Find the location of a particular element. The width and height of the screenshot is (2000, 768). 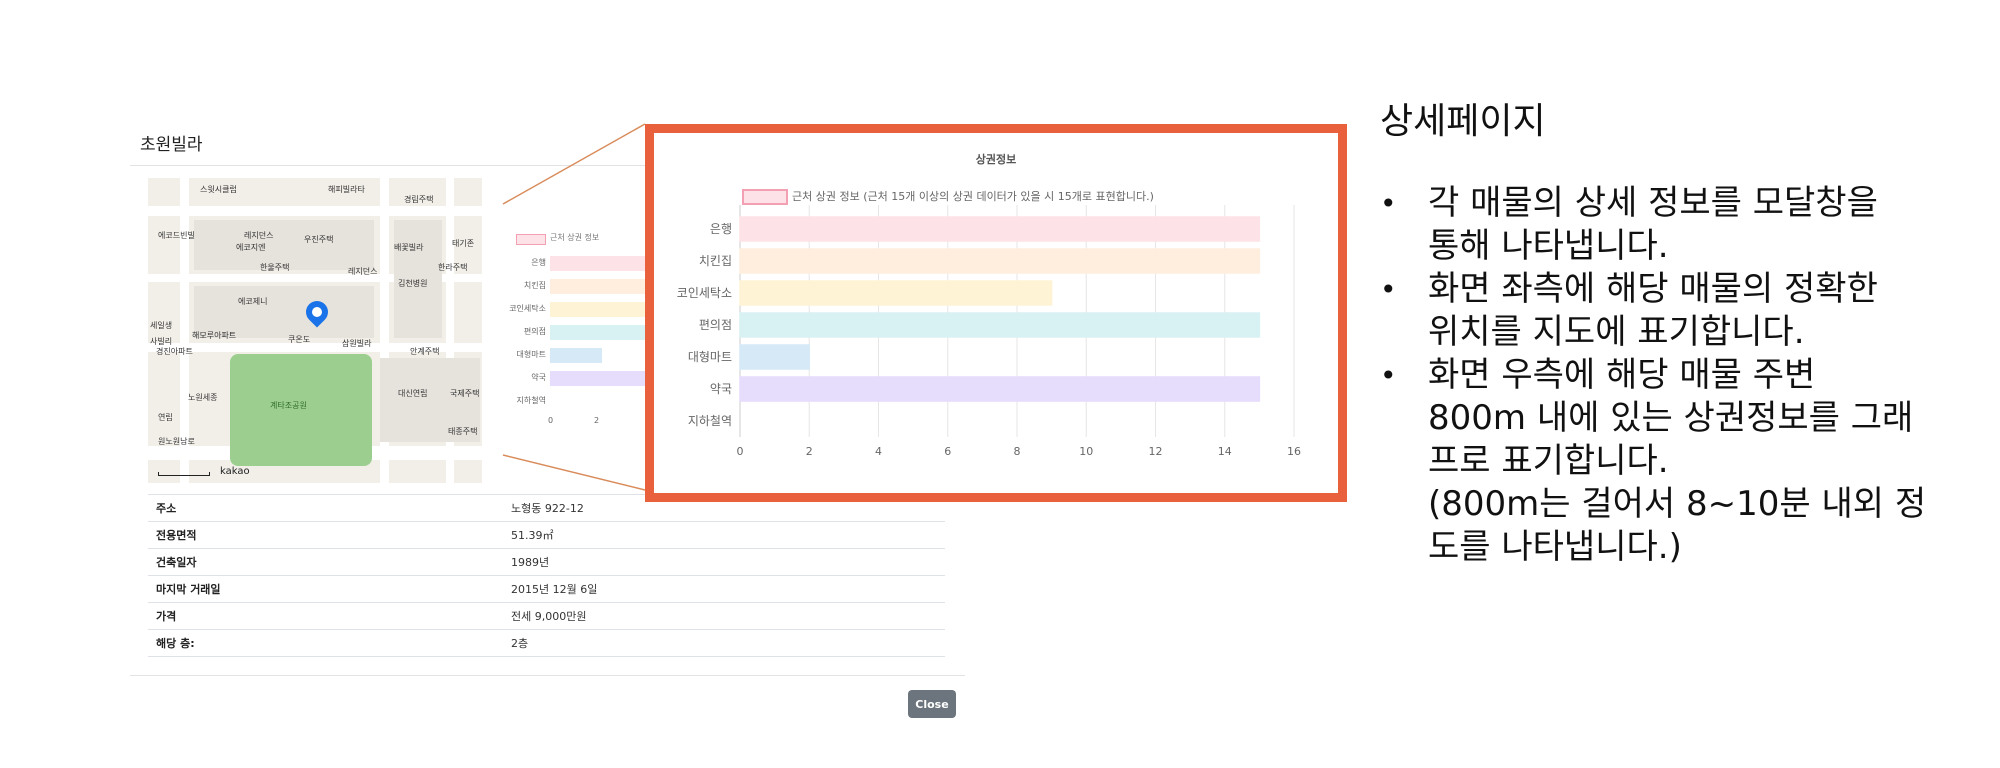

table-row: 전용면적 51.39㎡ is located at coordinates (546, 535).